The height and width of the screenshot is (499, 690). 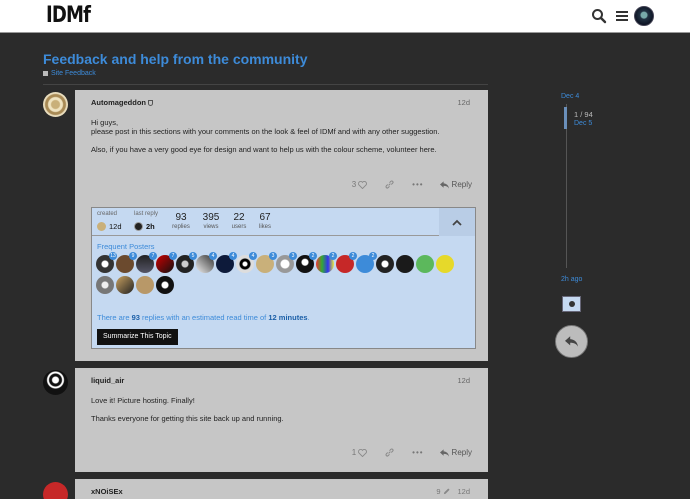 What do you see at coordinates (186, 262) in the screenshot?
I see `poster-avatar: 5` at bounding box center [186, 262].